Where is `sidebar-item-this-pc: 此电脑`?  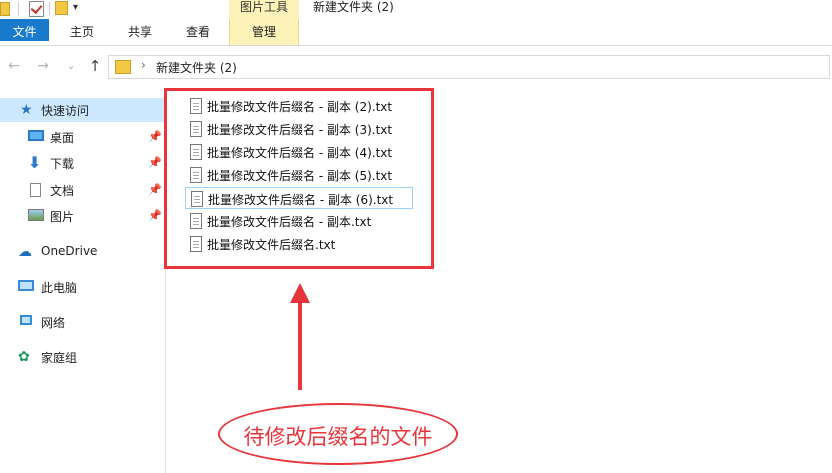 sidebar-item-this-pc: 此电脑 is located at coordinates (82, 287).